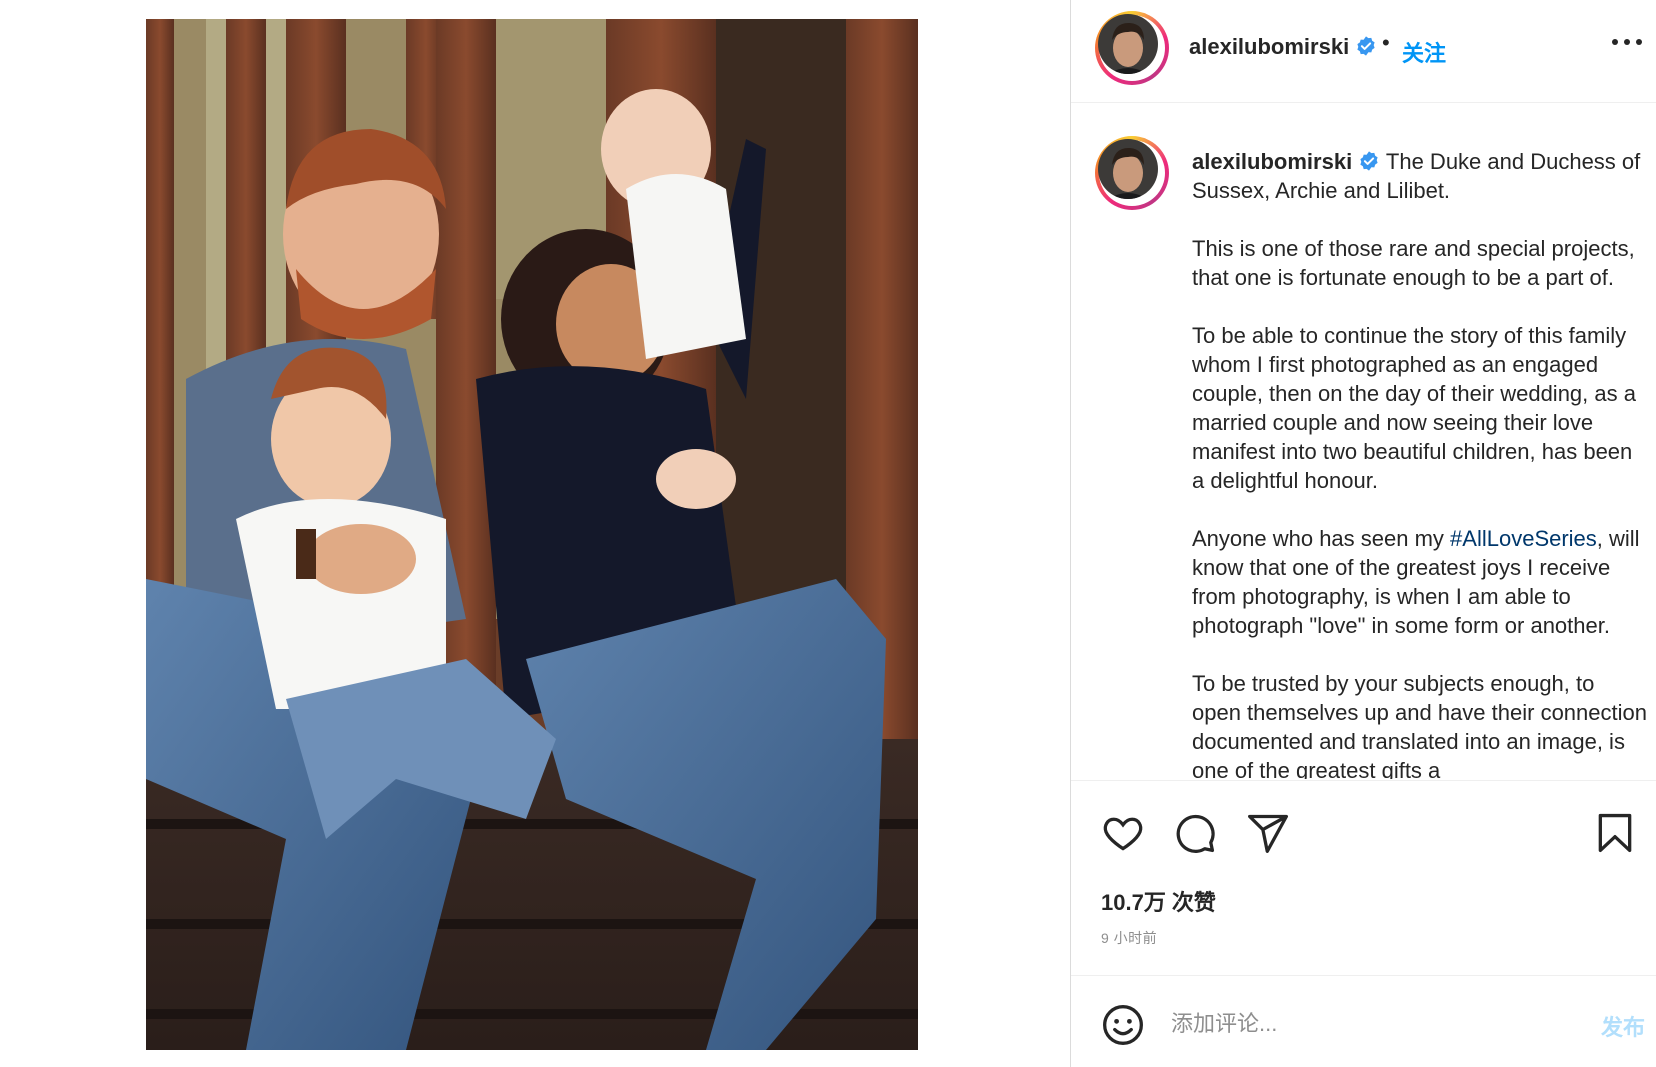 This screenshot has height=1067, width=1656. What do you see at coordinates (1158, 901) in the screenshot?
I see `likes-count: 10.7万 次赞` at bounding box center [1158, 901].